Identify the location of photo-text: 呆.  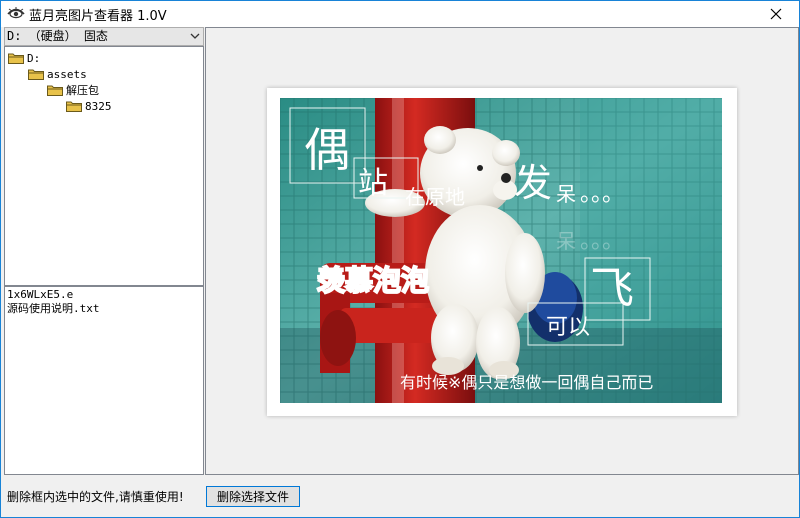
(566, 194).